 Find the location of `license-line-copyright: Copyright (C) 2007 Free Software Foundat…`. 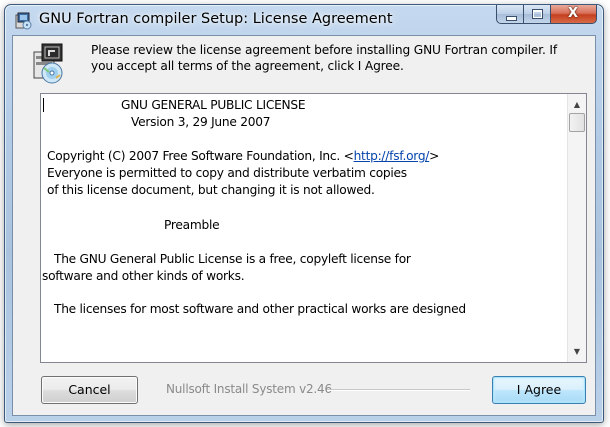

license-line-copyright: Copyright (C) 2007 Free Software Foundat… is located at coordinates (243, 156).